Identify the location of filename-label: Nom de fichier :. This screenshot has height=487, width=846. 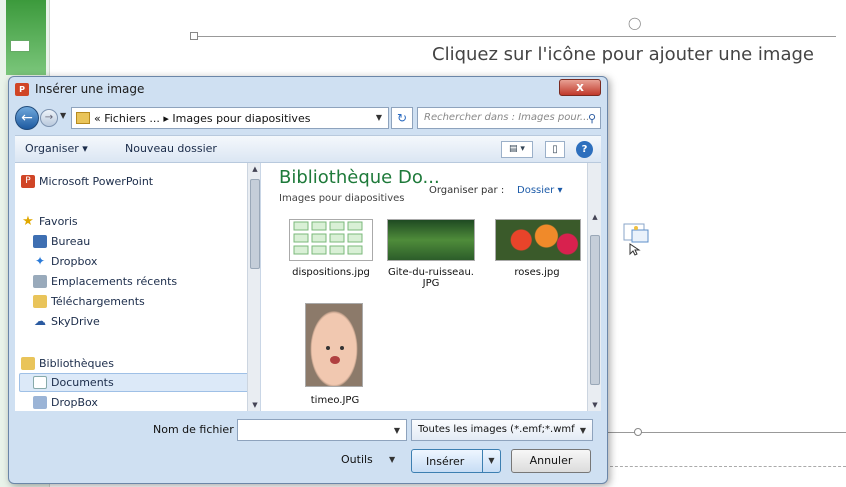
(197, 429).